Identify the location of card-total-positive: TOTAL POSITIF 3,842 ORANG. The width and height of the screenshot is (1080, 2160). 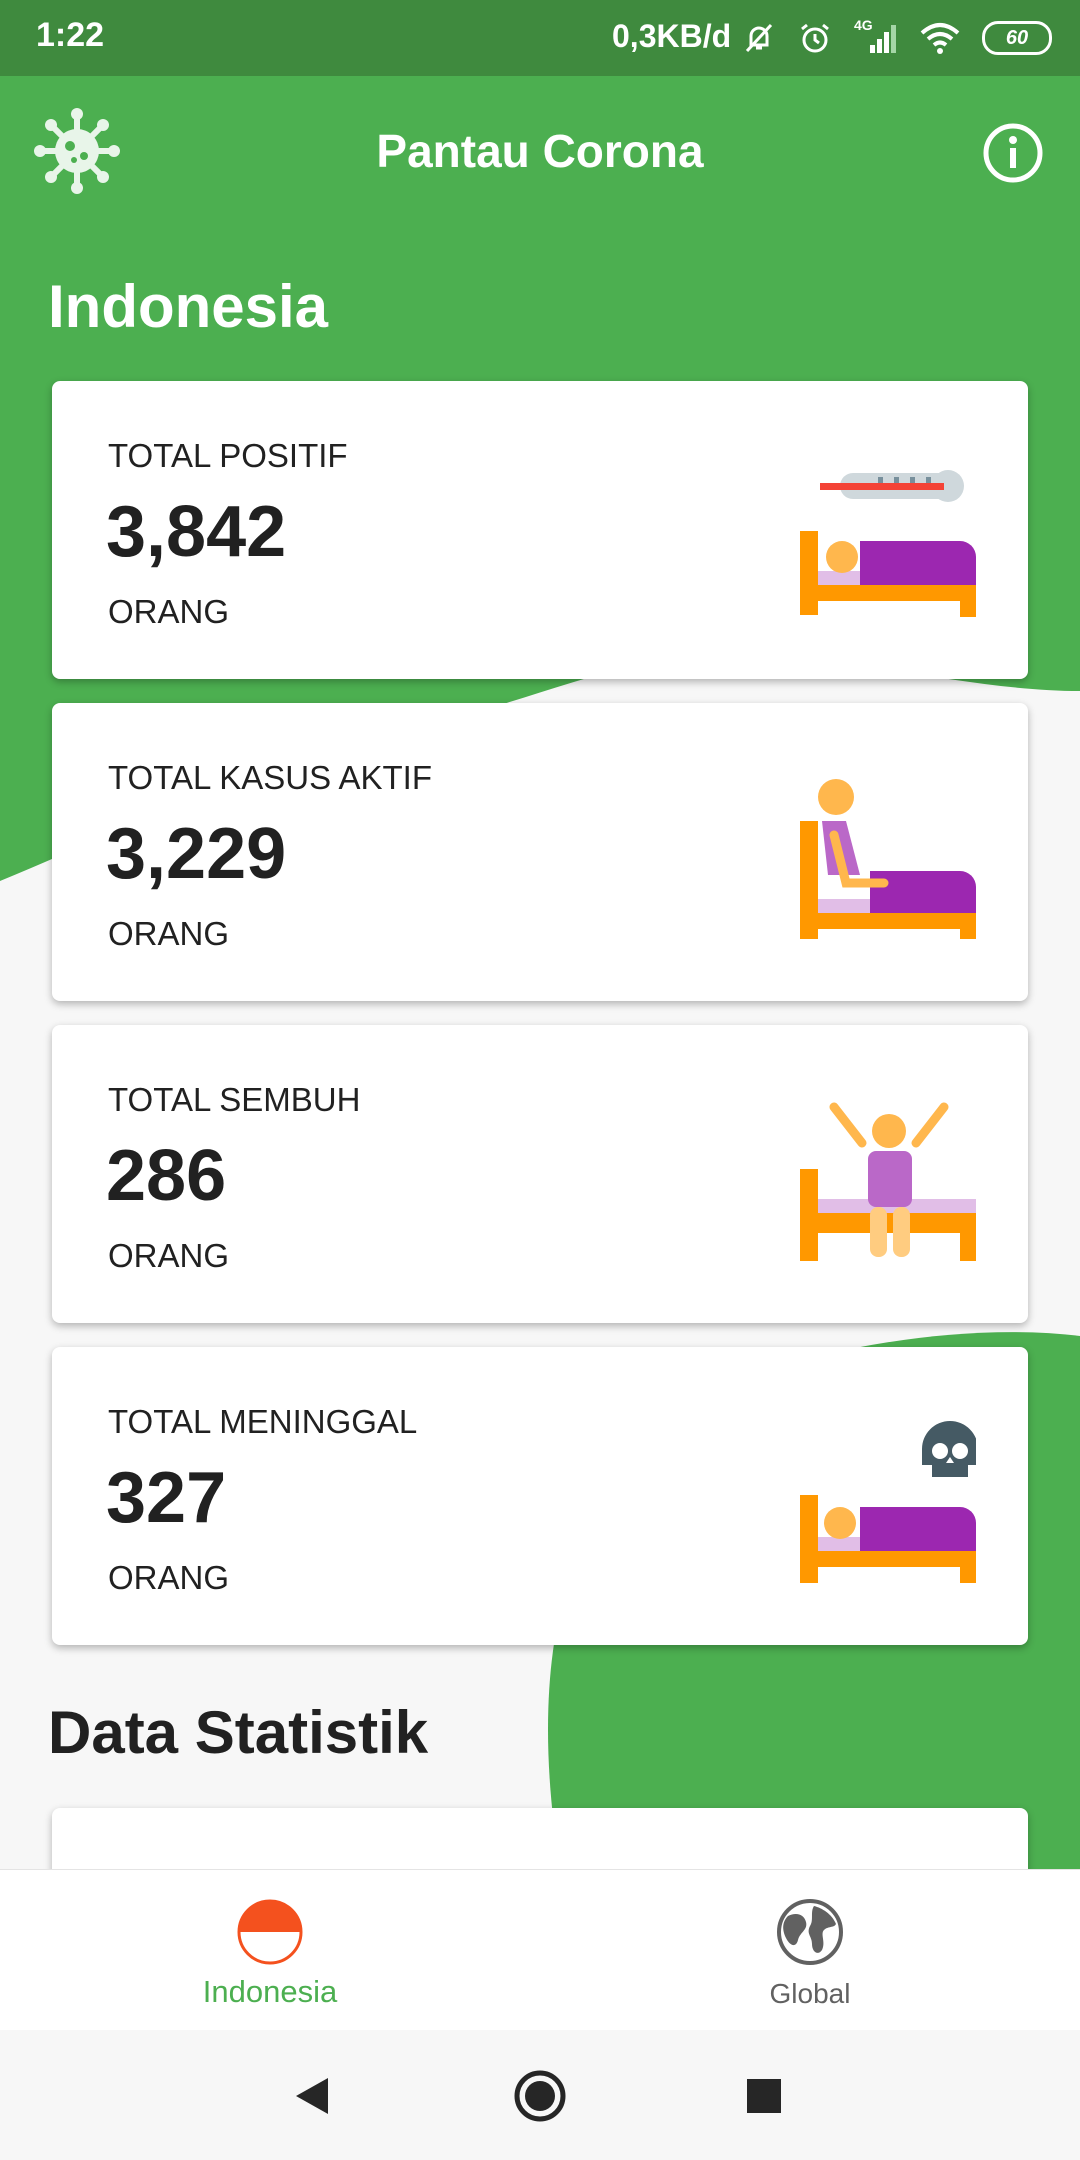
(540, 530).